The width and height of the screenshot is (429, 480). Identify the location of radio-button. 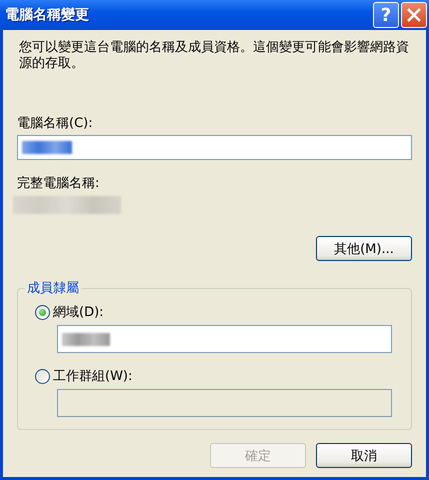
(42, 312).